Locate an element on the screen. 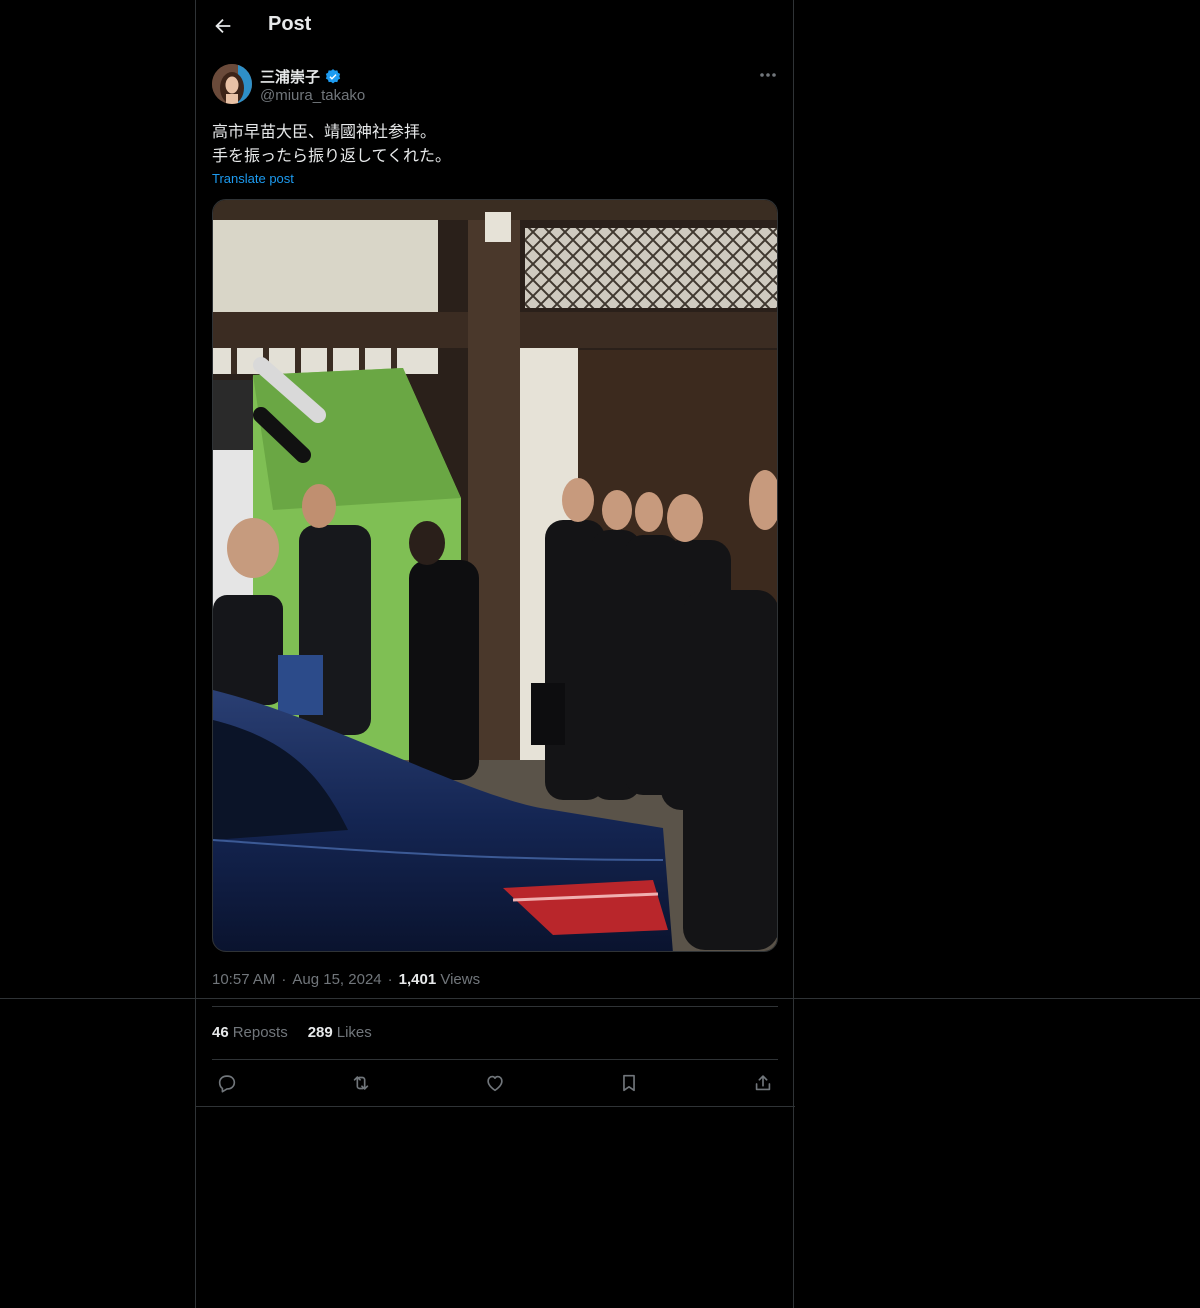  reply-icon is located at coordinates (227, 1083).